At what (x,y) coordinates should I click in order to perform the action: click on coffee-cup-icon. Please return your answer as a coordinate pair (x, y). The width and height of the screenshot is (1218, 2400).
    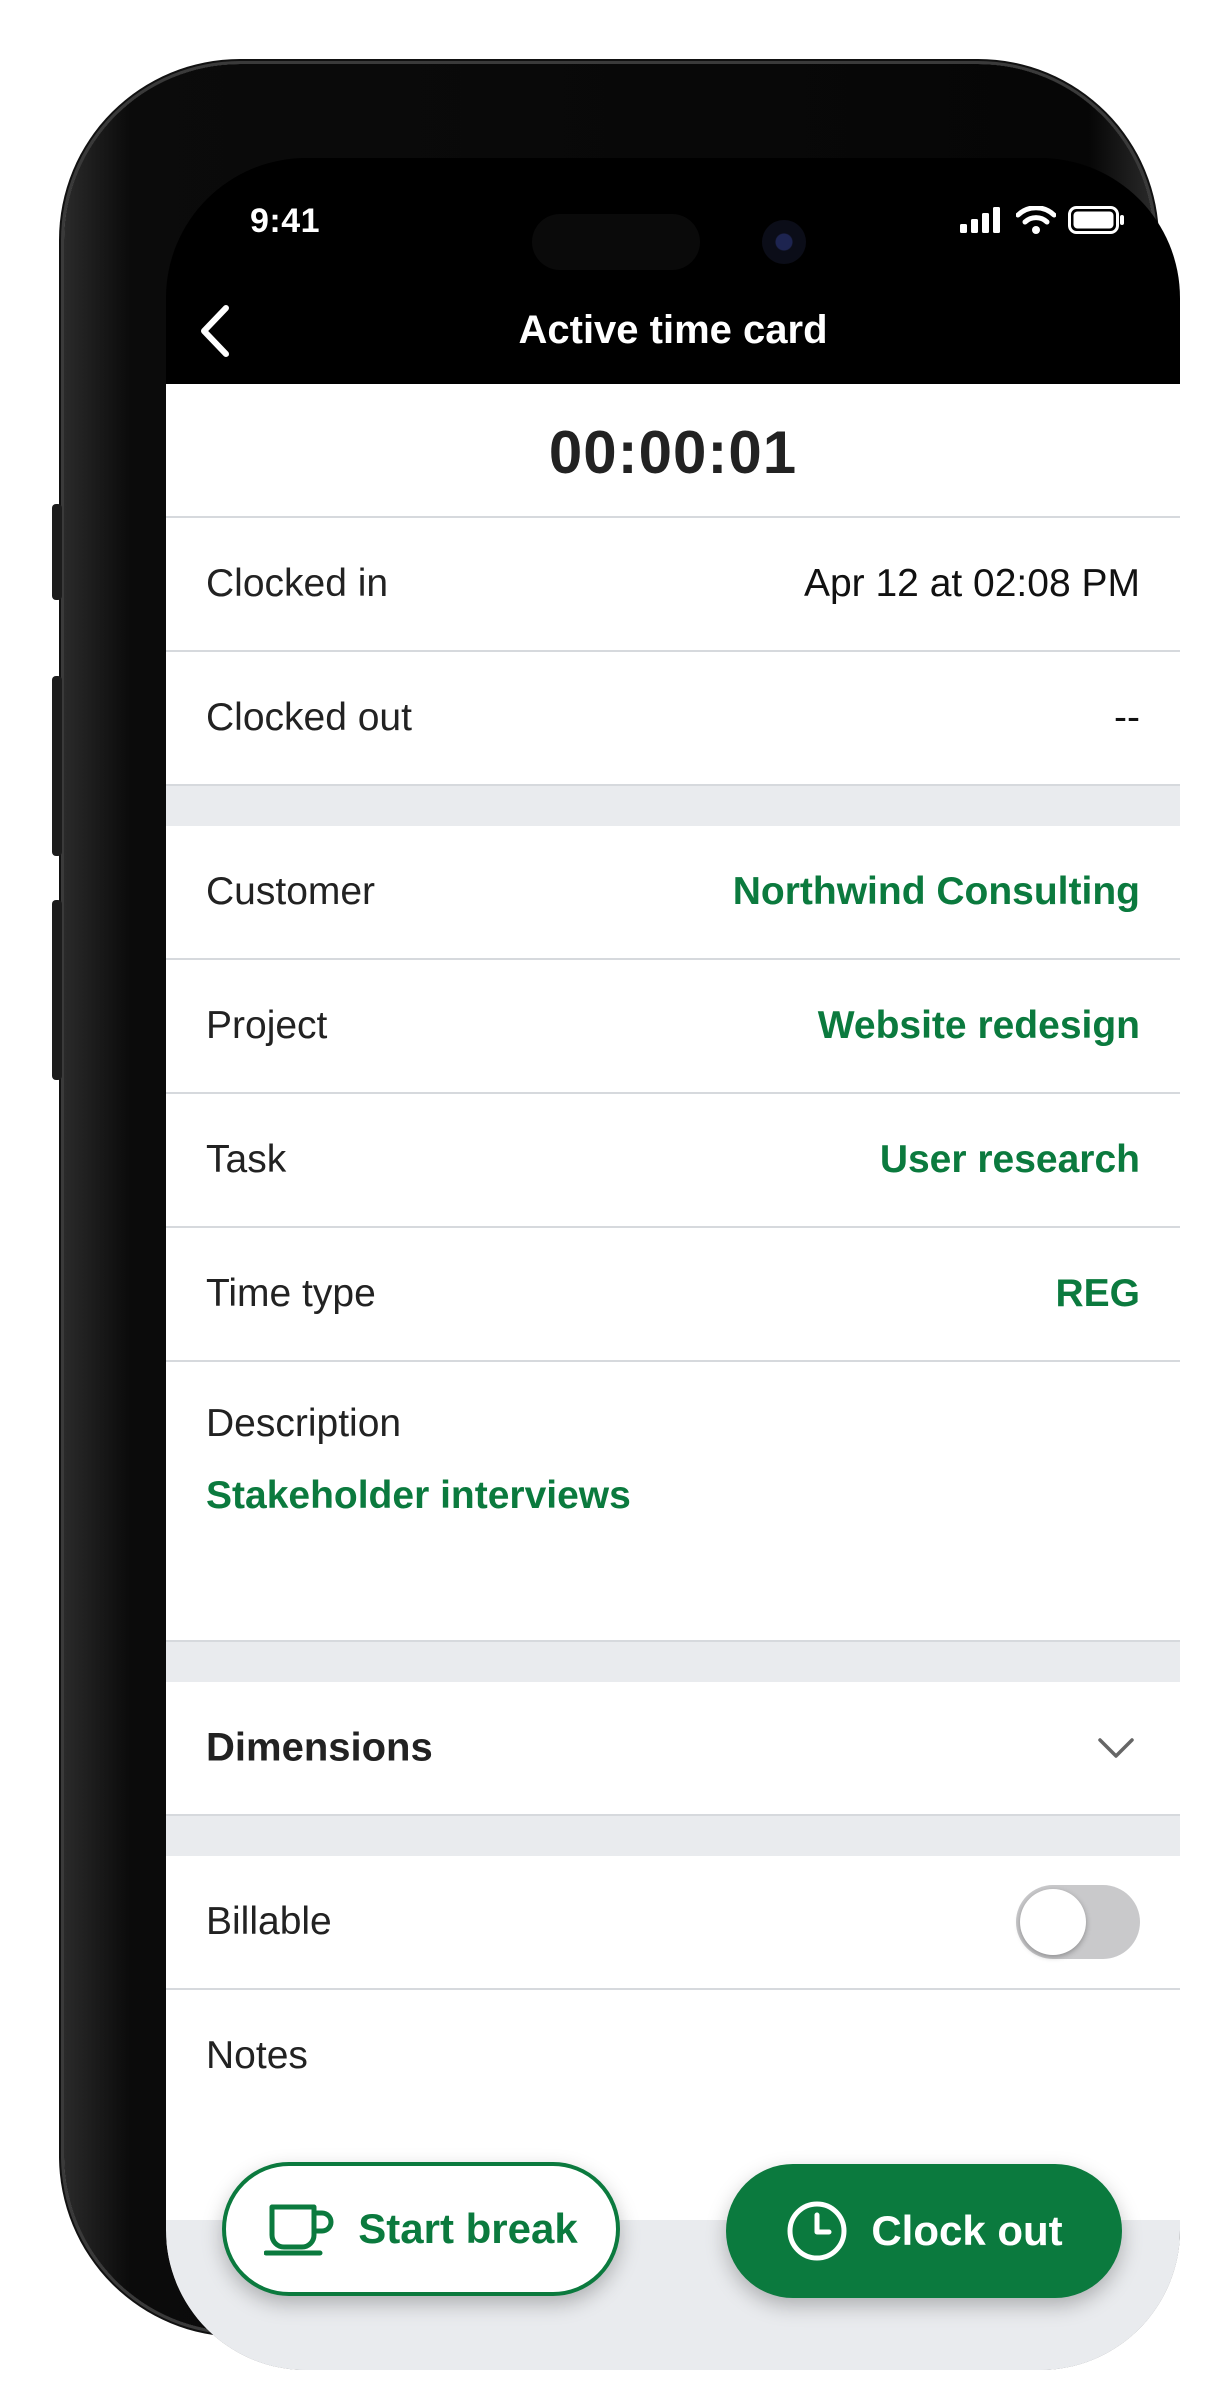
    Looking at the image, I should click on (299, 2230).